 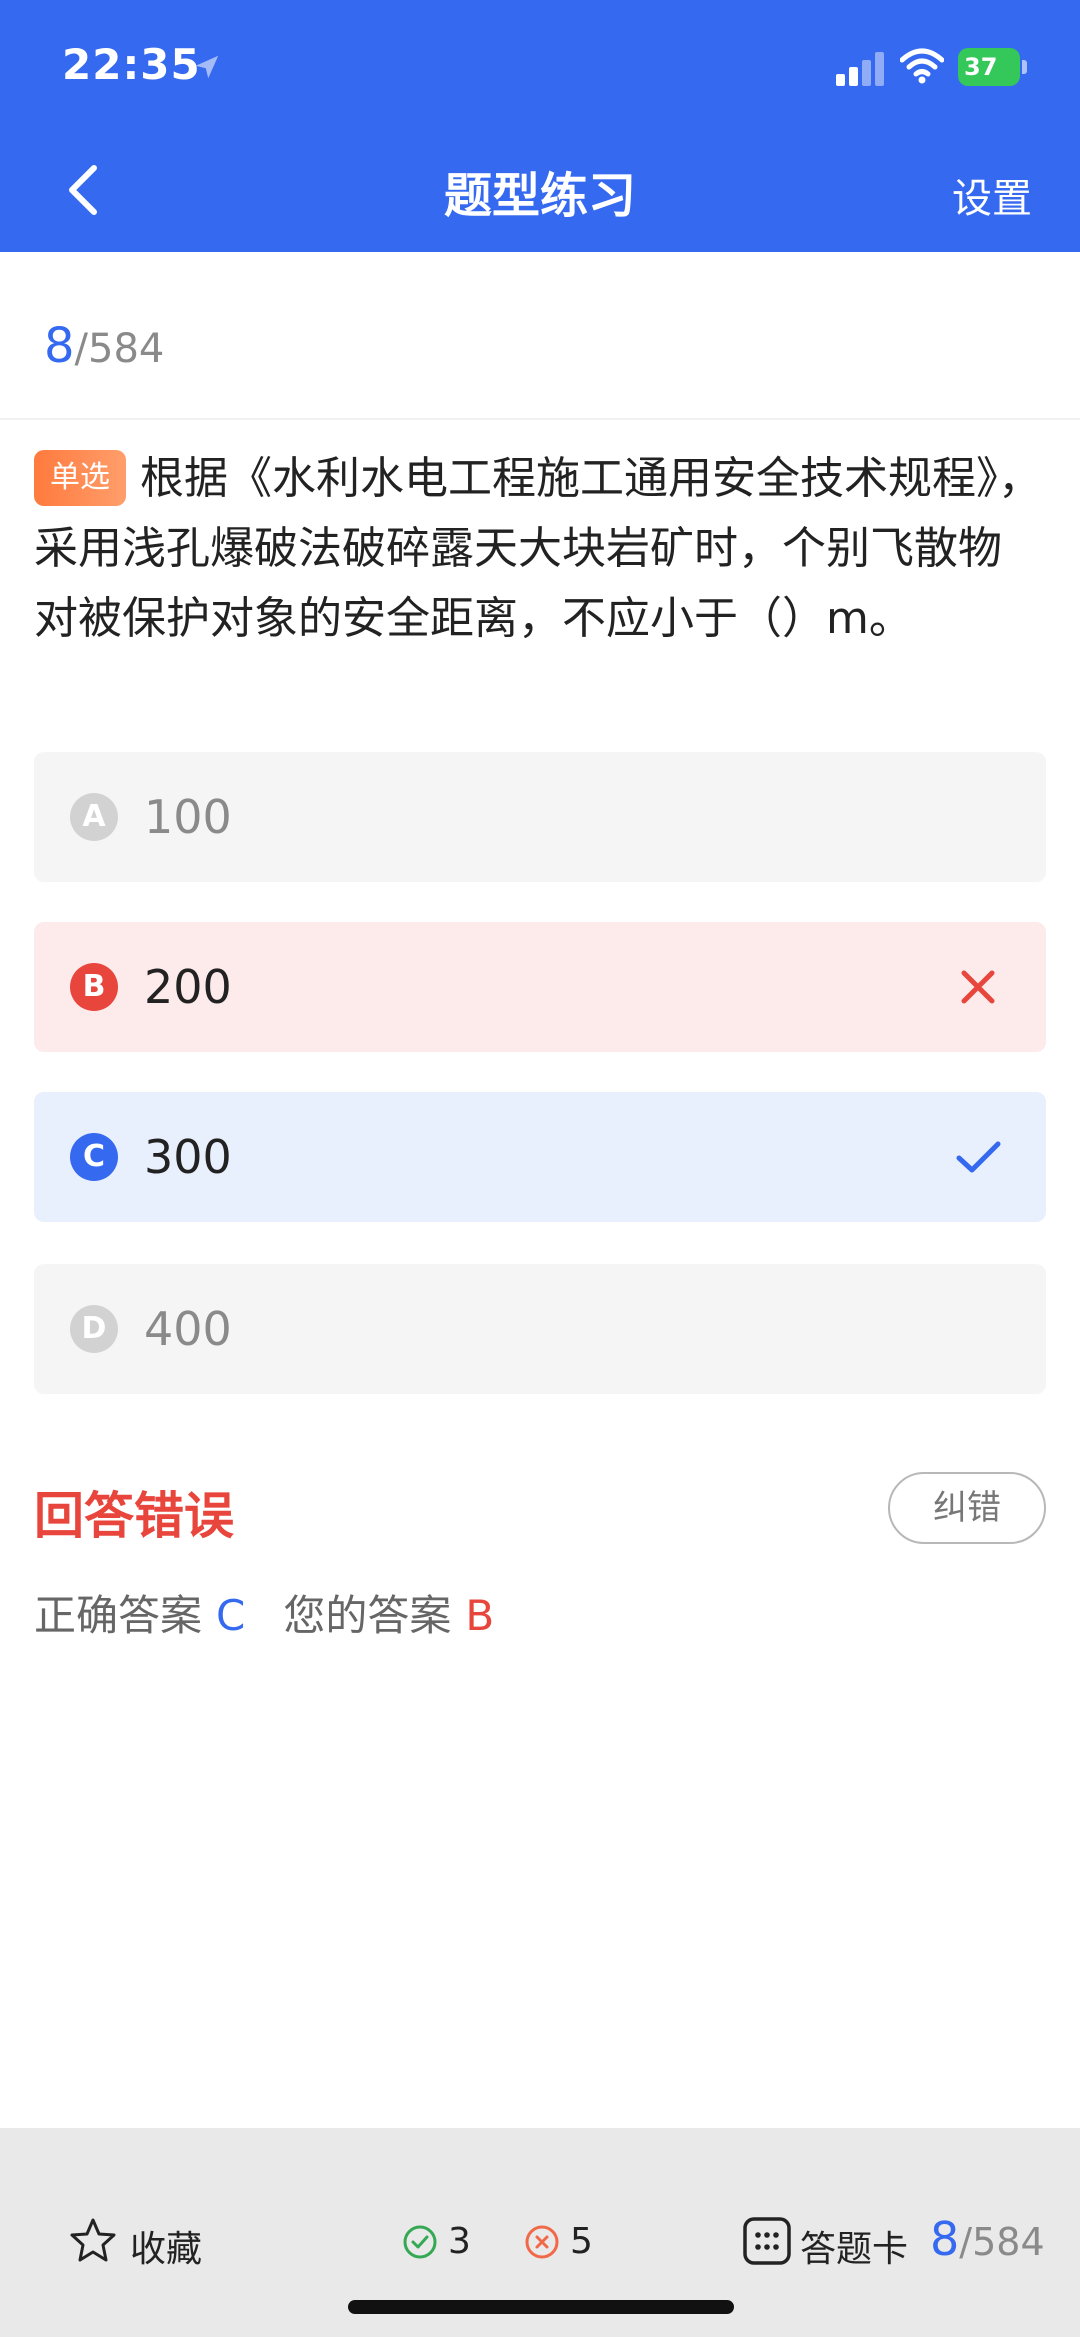 I want to click on your-answer-value: B, so click(x=480, y=1615).